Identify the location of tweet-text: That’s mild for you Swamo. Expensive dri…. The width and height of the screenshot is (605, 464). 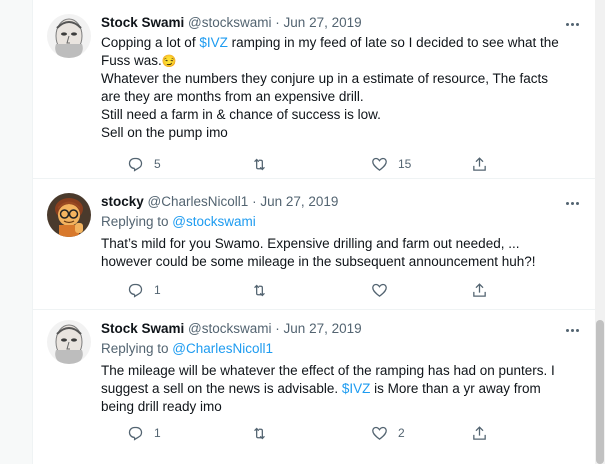
(318, 252).